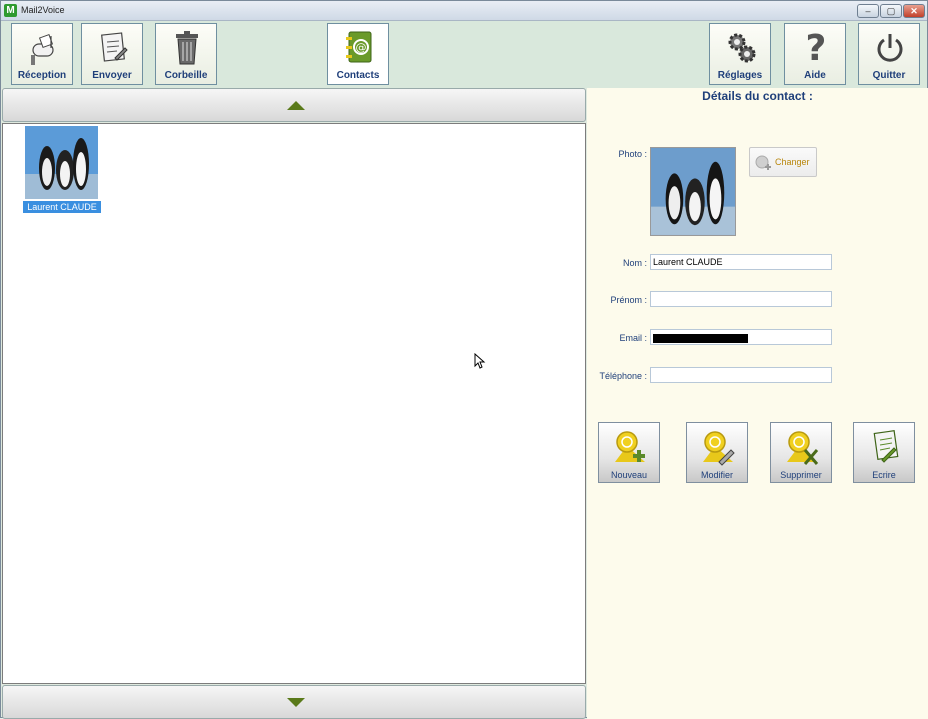 The width and height of the screenshot is (928, 719). Describe the element at coordinates (630, 446) in the screenshot. I see `contact-add-icon` at that location.